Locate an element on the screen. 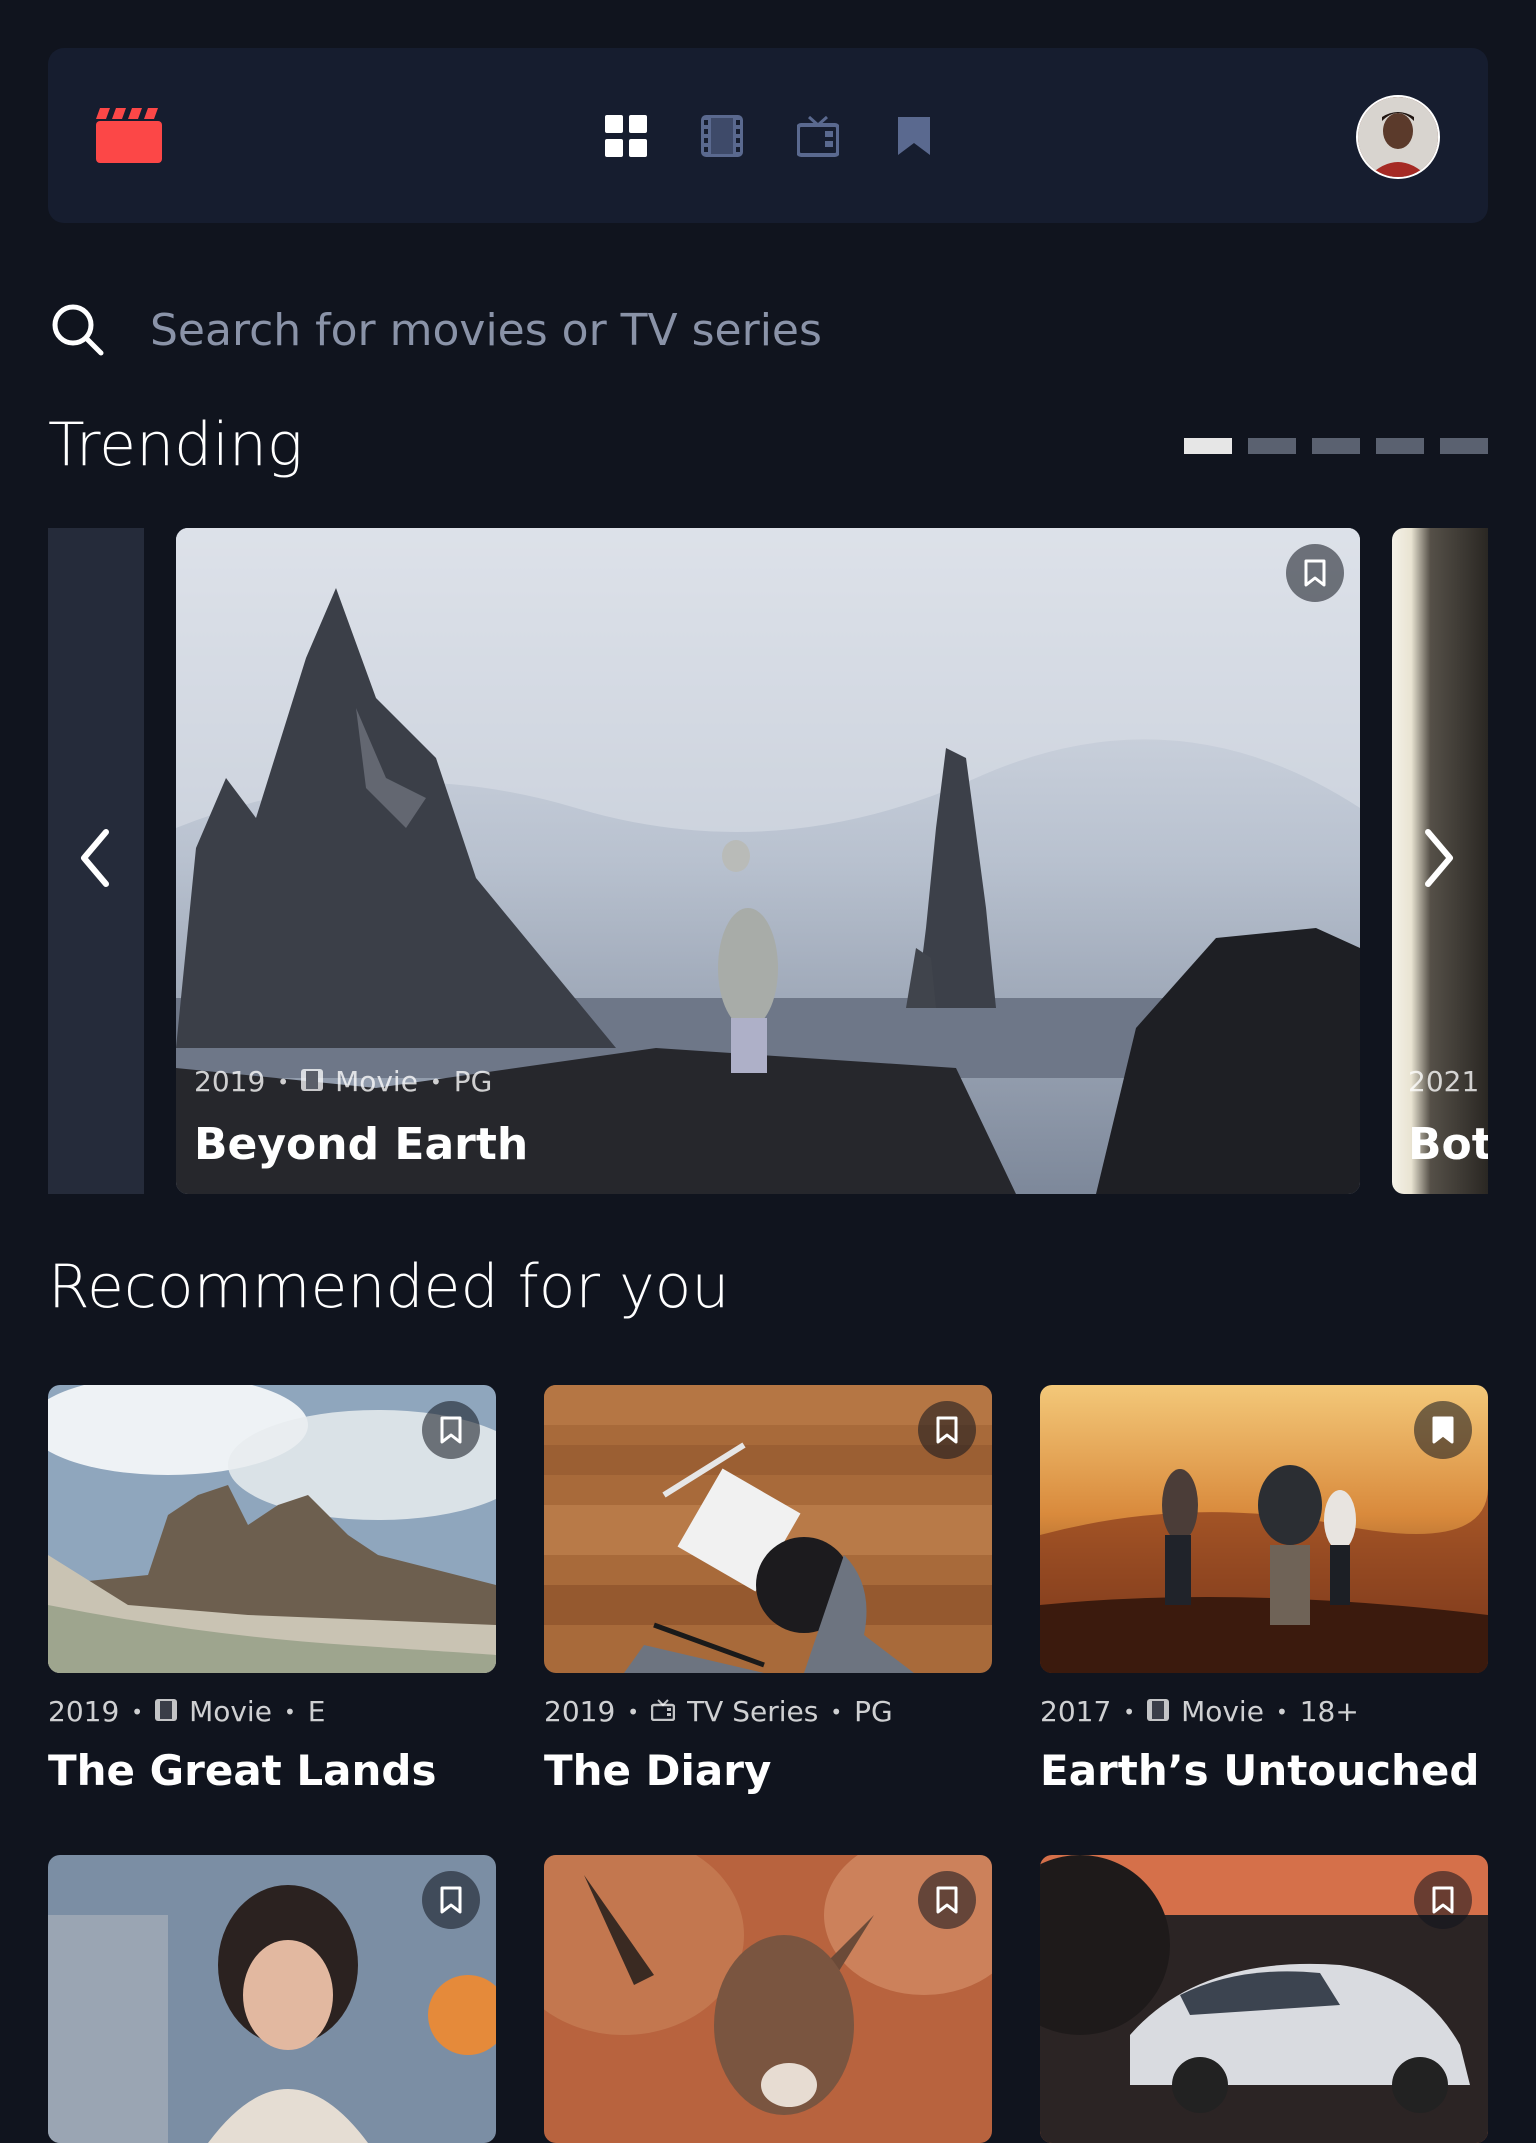 The height and width of the screenshot is (2143, 1536). chevron-right-icon is located at coordinates (1438, 858).